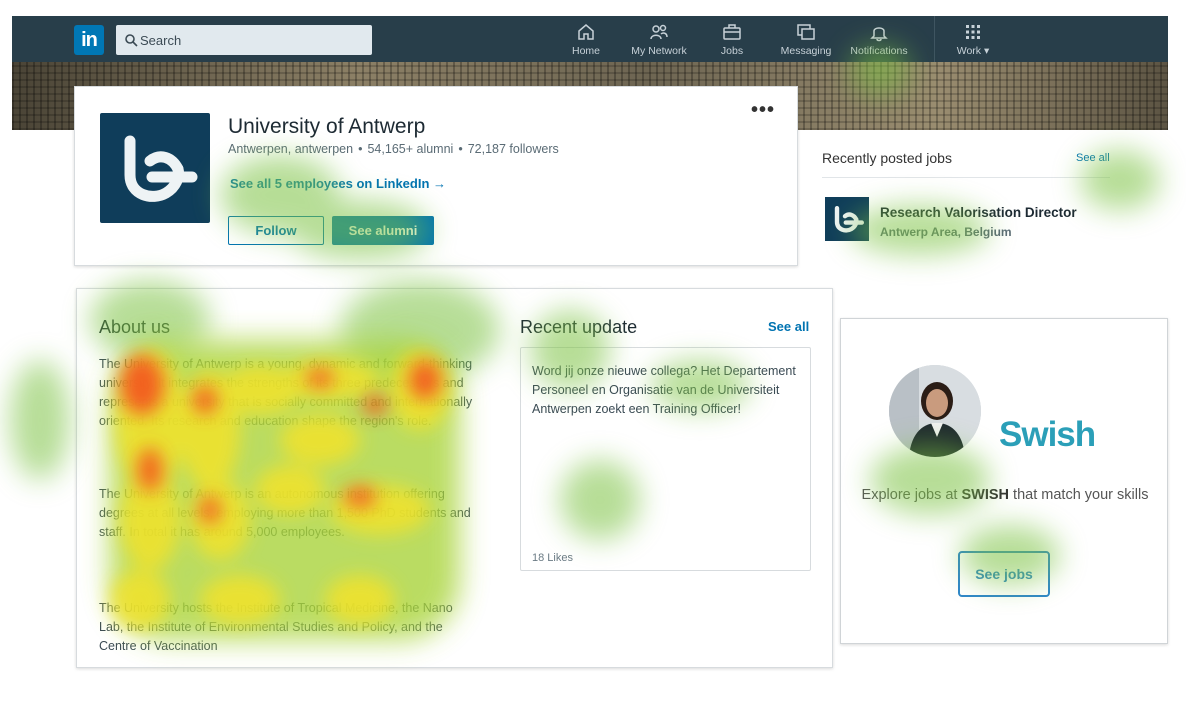 The width and height of the screenshot is (1186, 708). I want to click on recent-jobs-see-all-link: See all, so click(1093, 158).